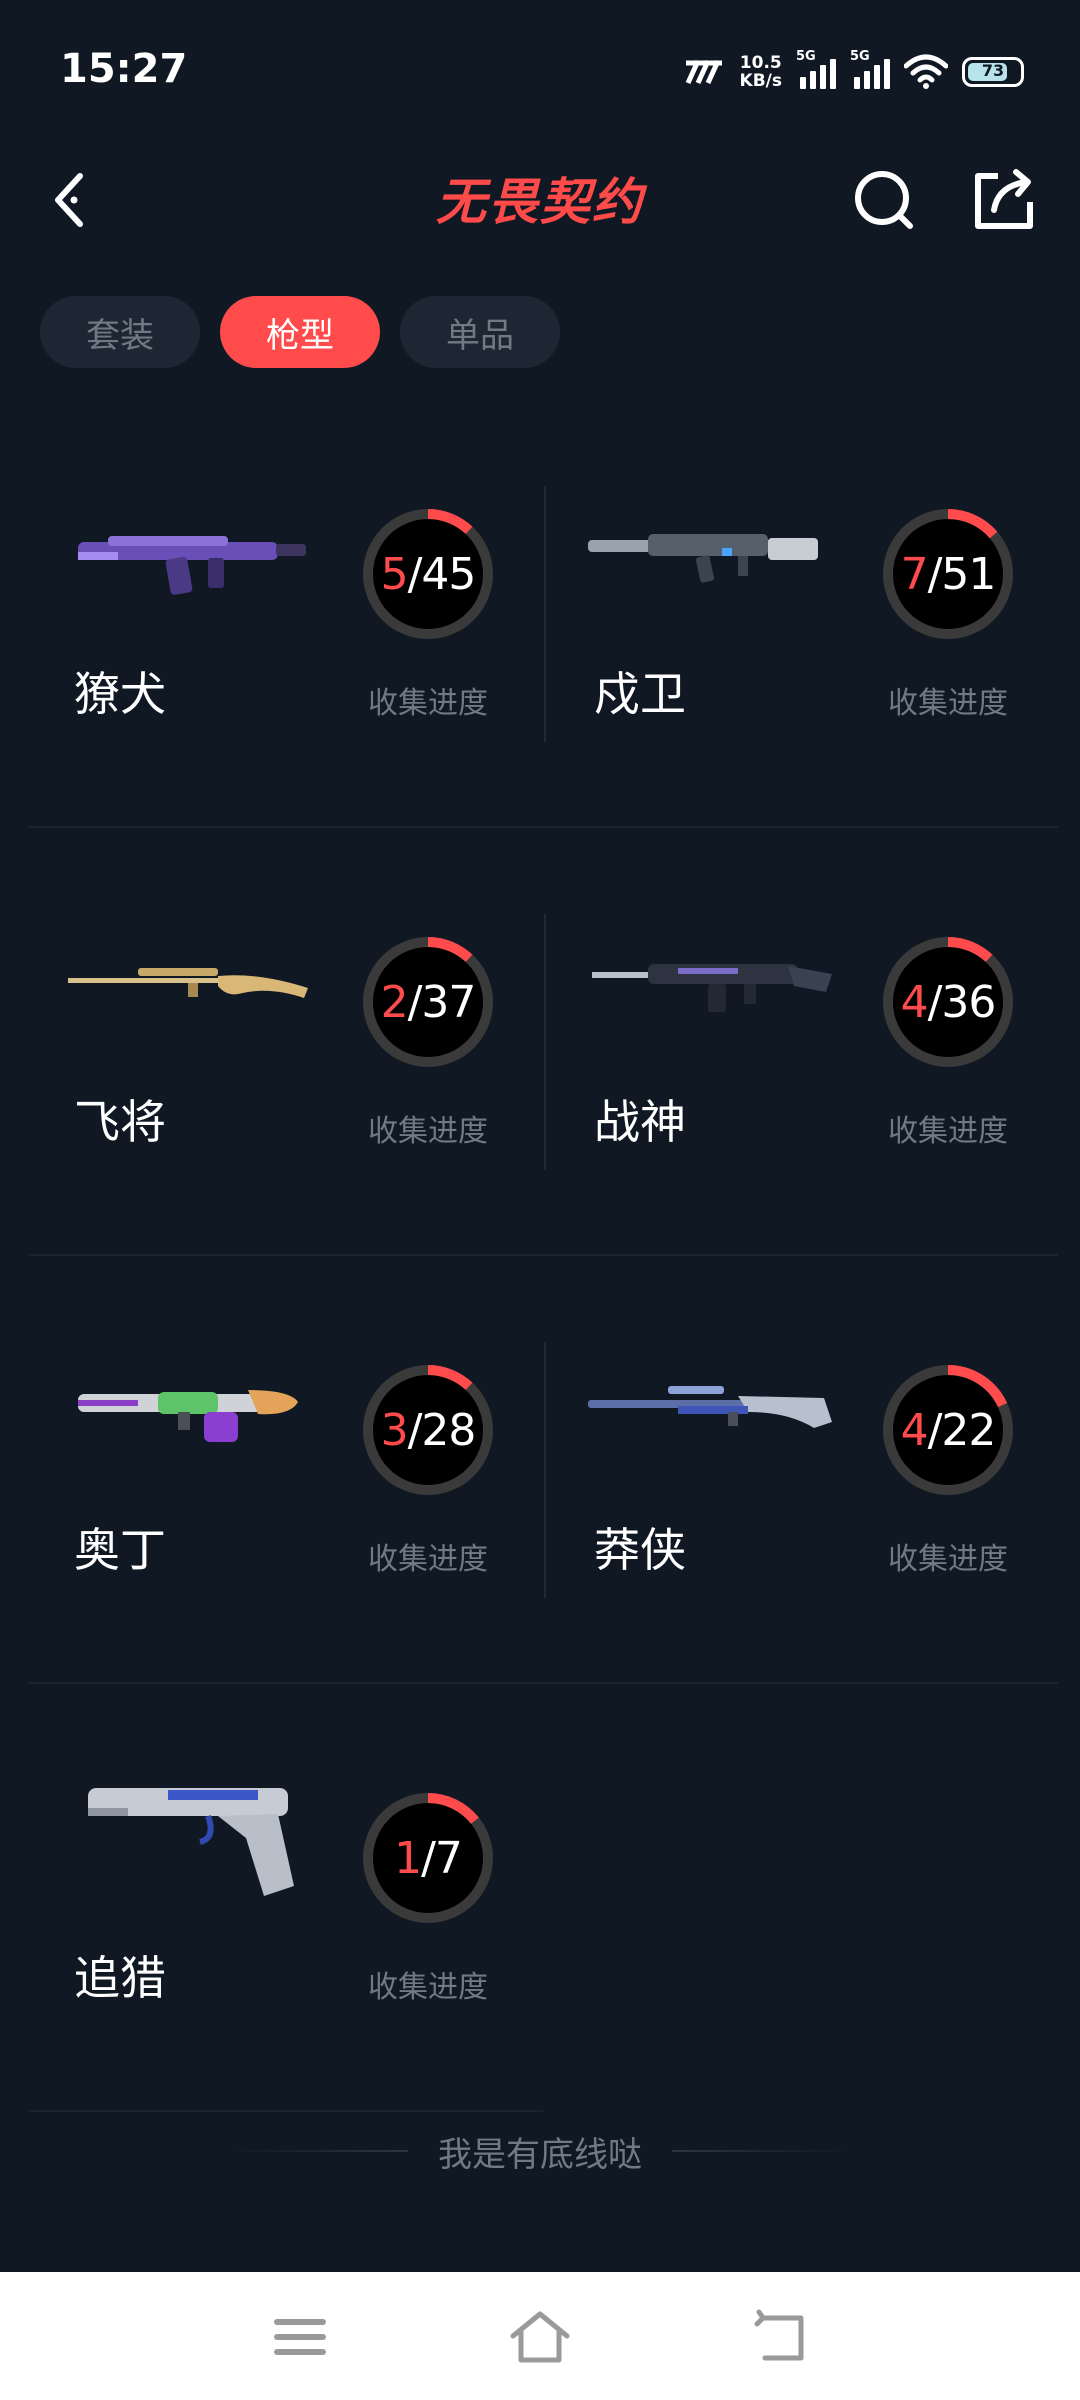 This screenshot has height=2400, width=1080. I want to click on status-time: 15:27, so click(124, 69).